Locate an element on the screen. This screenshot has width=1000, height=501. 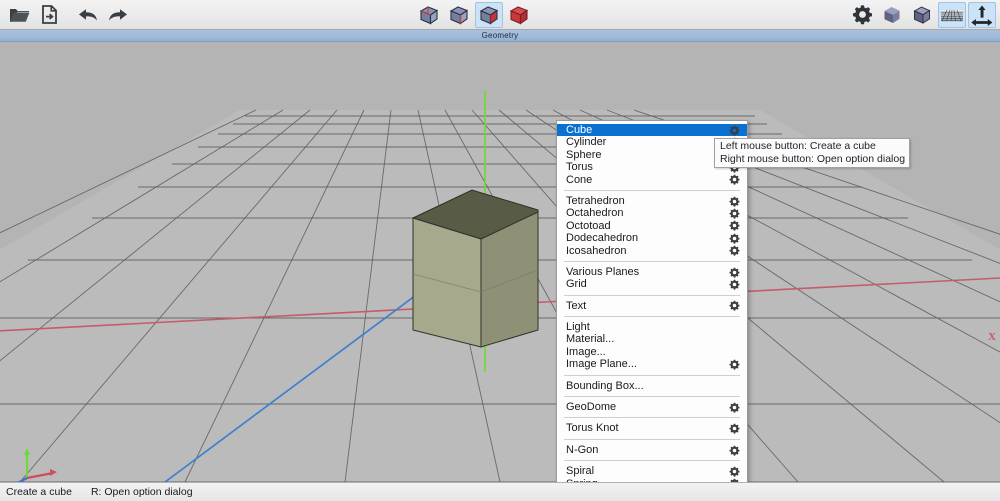
export-file-icon is located at coordinates (49, 14).